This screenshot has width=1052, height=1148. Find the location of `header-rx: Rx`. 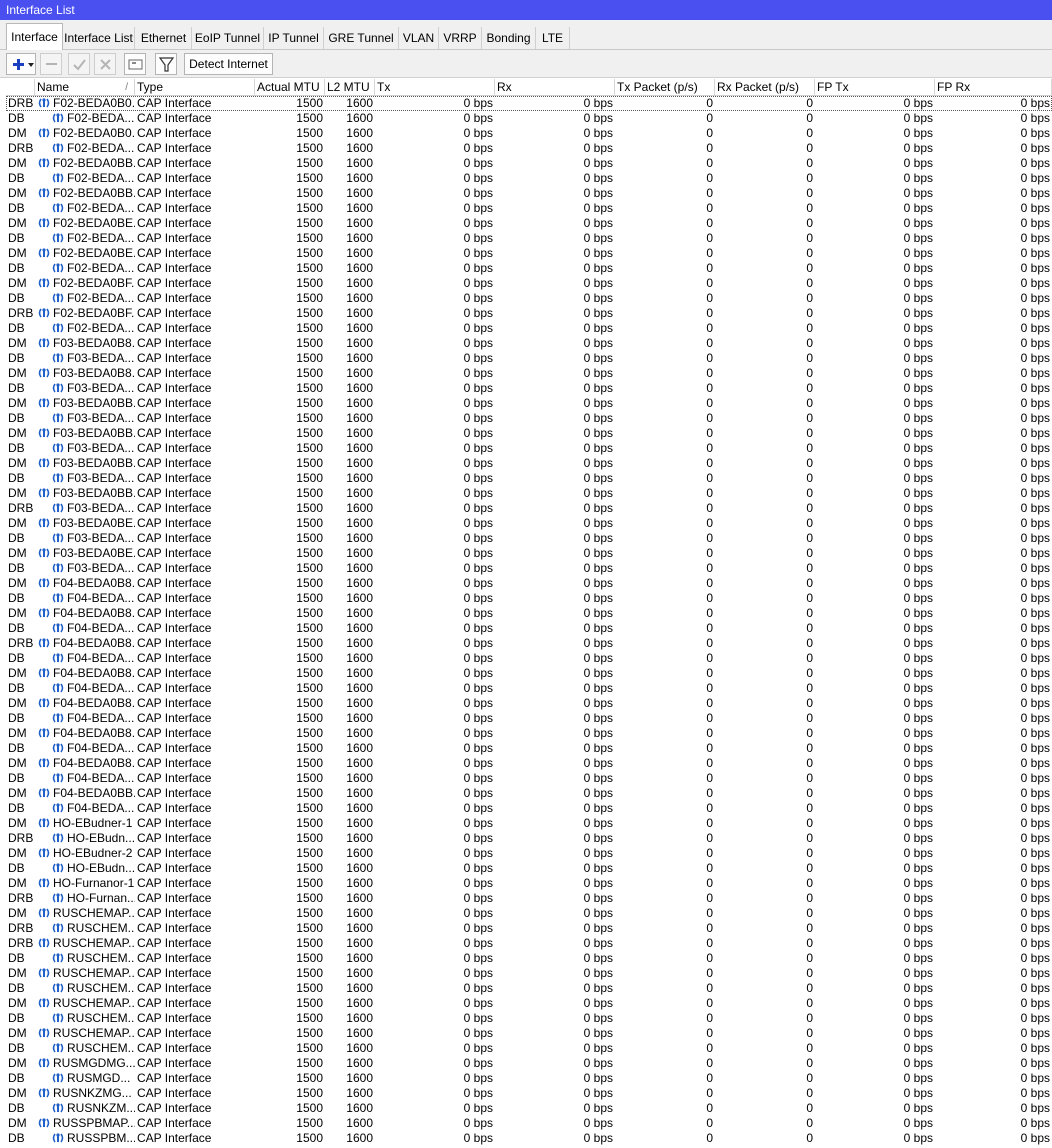

header-rx: Rx is located at coordinates (555, 87).